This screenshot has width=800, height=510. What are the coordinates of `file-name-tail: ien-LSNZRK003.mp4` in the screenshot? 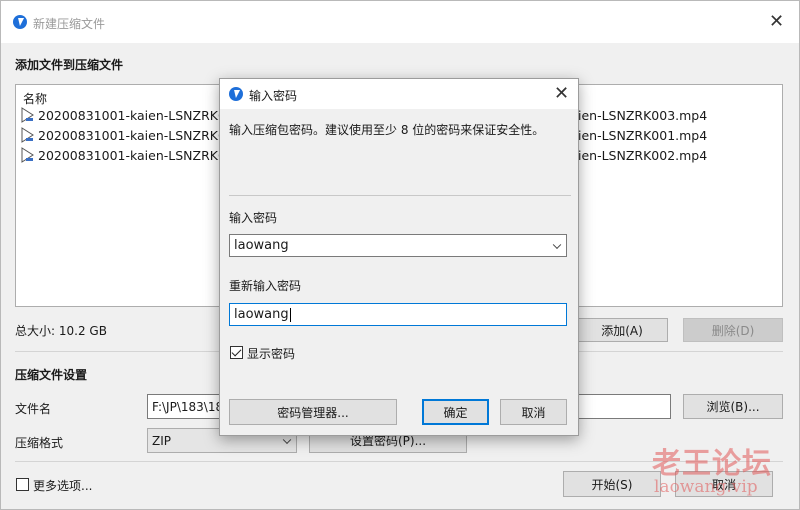 It's located at (643, 115).